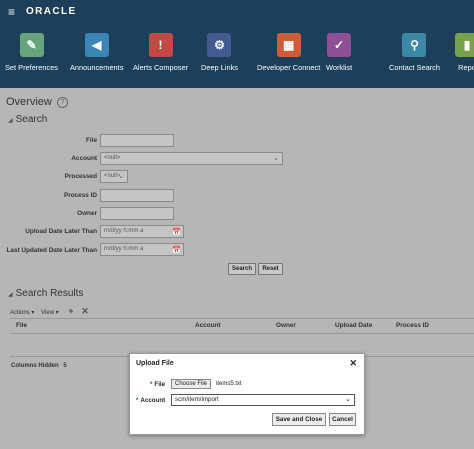  I want to click on upload-date-label: Upload Date Later Than, so click(61, 231).